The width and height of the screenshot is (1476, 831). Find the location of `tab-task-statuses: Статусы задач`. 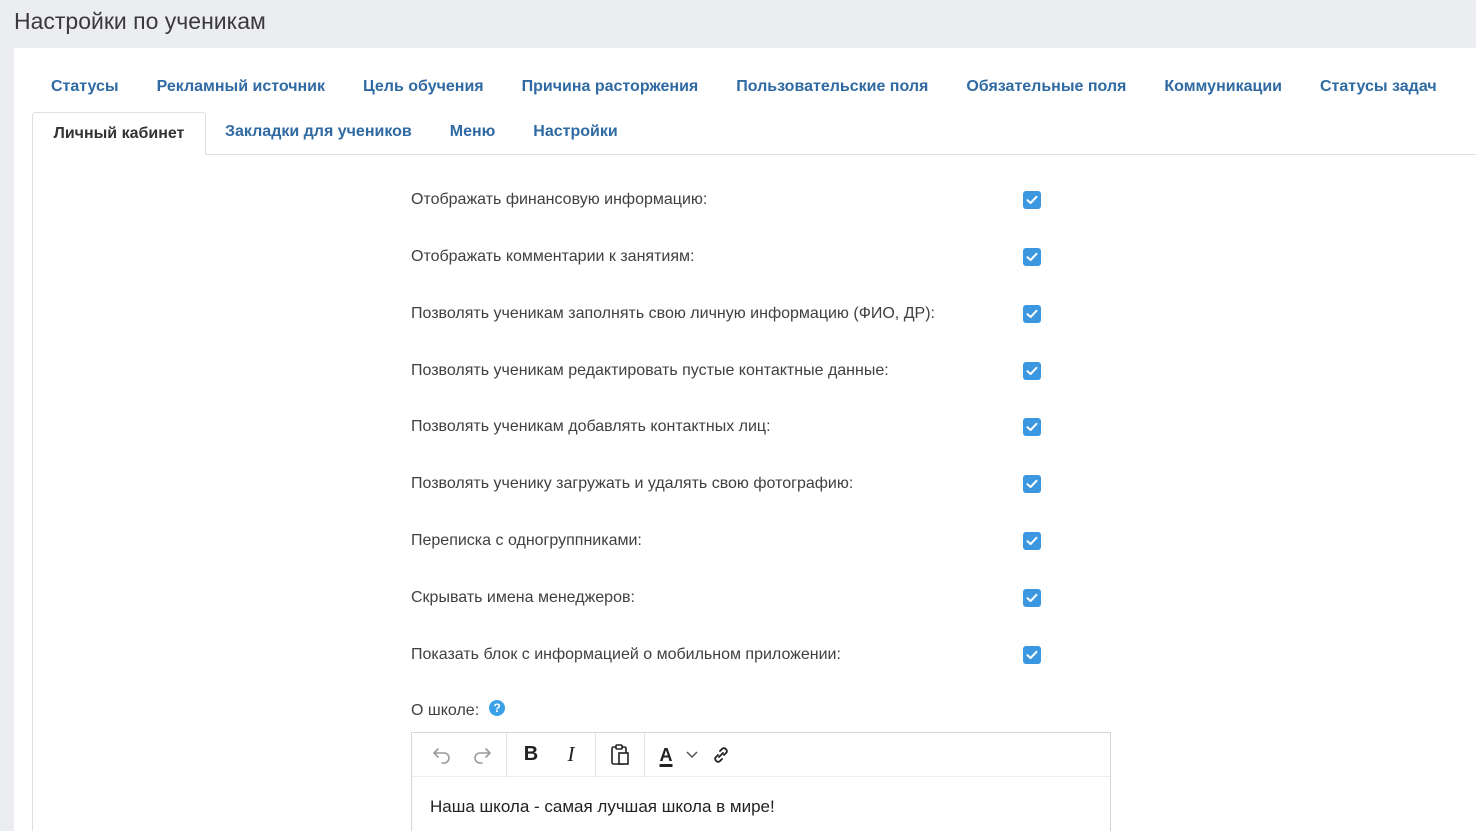

tab-task-statuses: Статусы задач is located at coordinates (1378, 87).